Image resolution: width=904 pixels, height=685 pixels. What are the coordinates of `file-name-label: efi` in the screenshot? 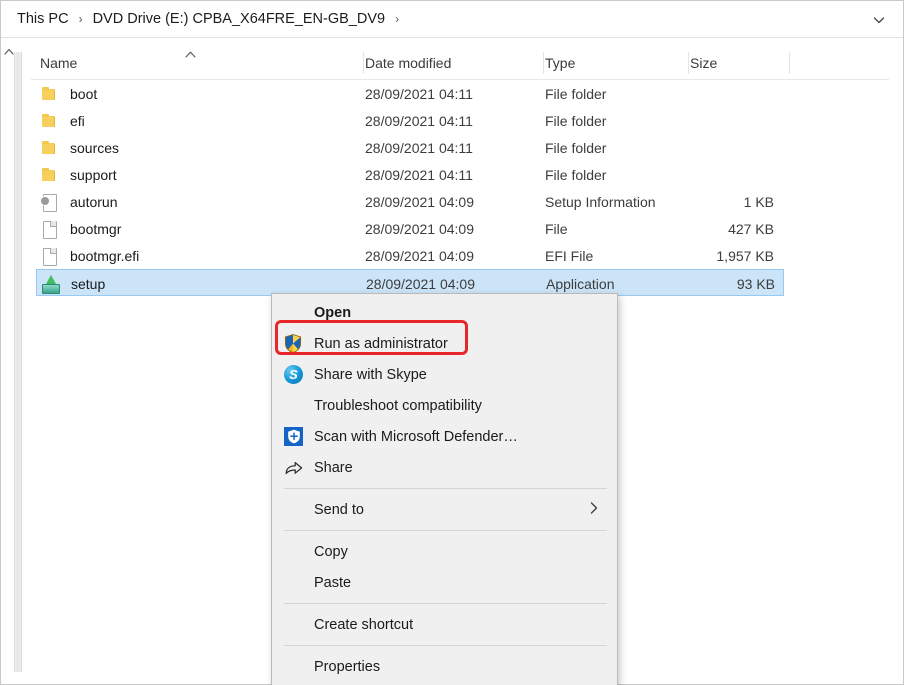 It's located at (77, 120).